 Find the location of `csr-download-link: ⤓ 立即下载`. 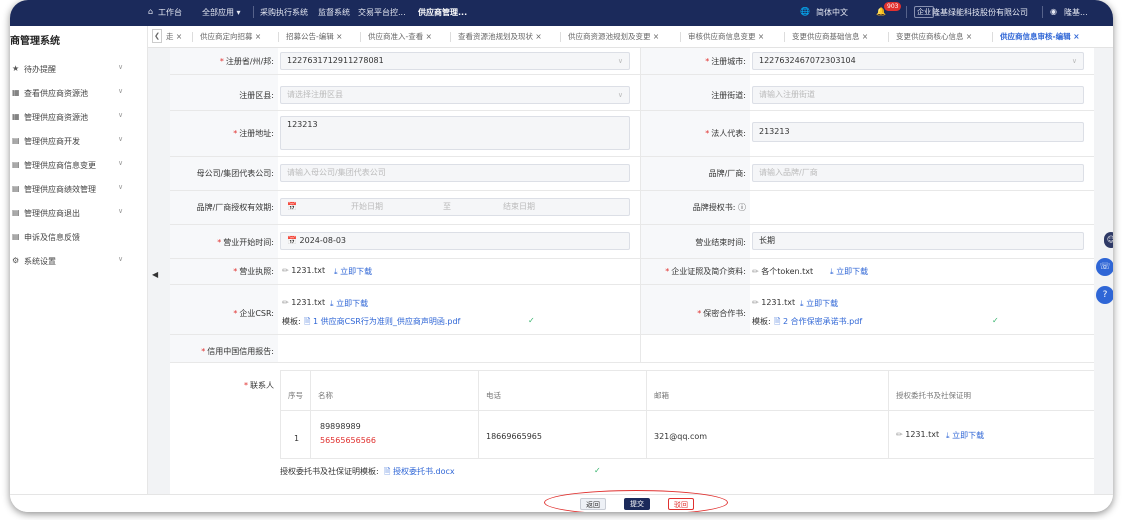

csr-download-link: ⤓ 立即下载 is located at coordinates (349, 303).